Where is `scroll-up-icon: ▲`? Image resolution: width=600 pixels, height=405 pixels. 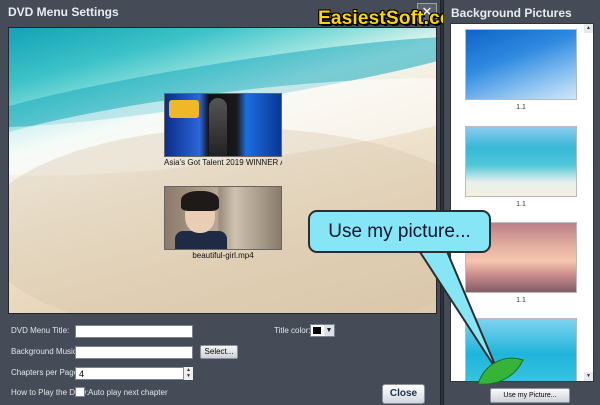 scroll-up-icon: ▲ is located at coordinates (588, 28).